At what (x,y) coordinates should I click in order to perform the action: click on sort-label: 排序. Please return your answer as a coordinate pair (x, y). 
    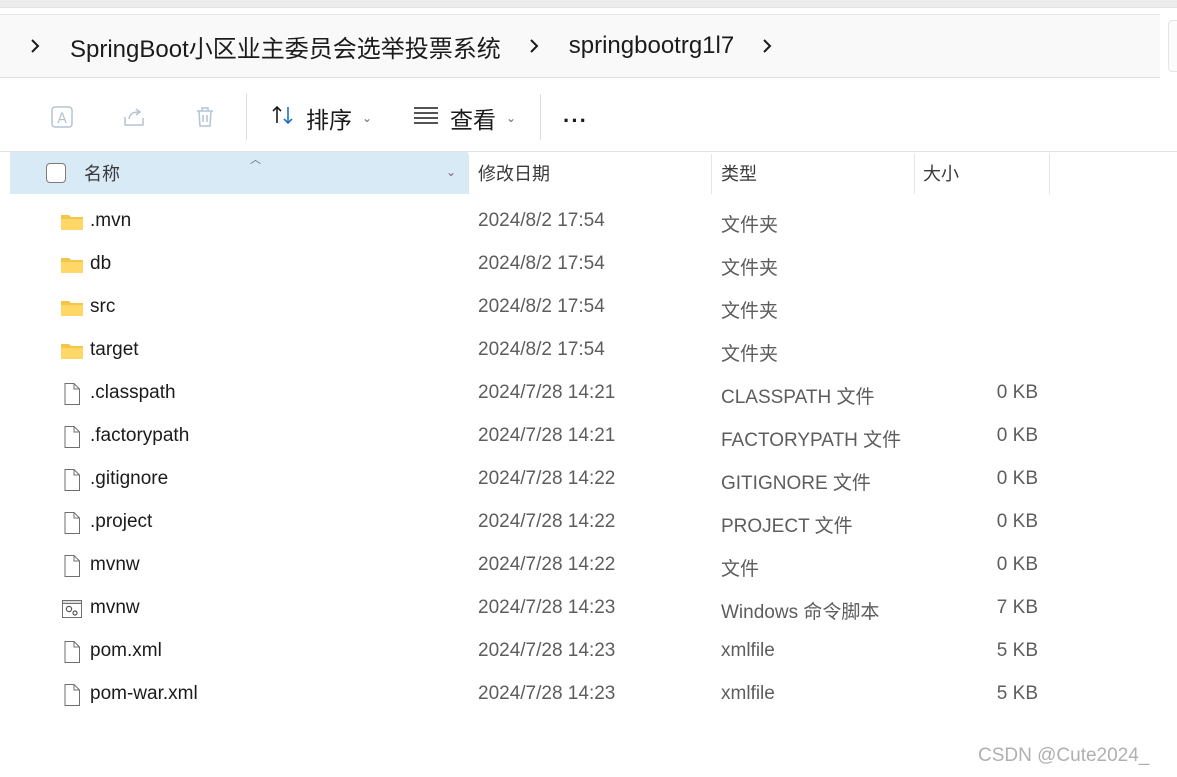
    Looking at the image, I should click on (329, 120).